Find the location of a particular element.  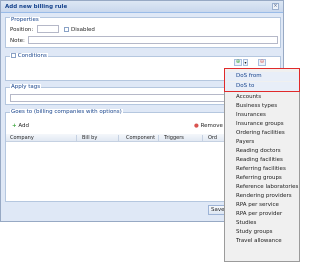

menu-item: DoS from is located at coordinates (262, 76).